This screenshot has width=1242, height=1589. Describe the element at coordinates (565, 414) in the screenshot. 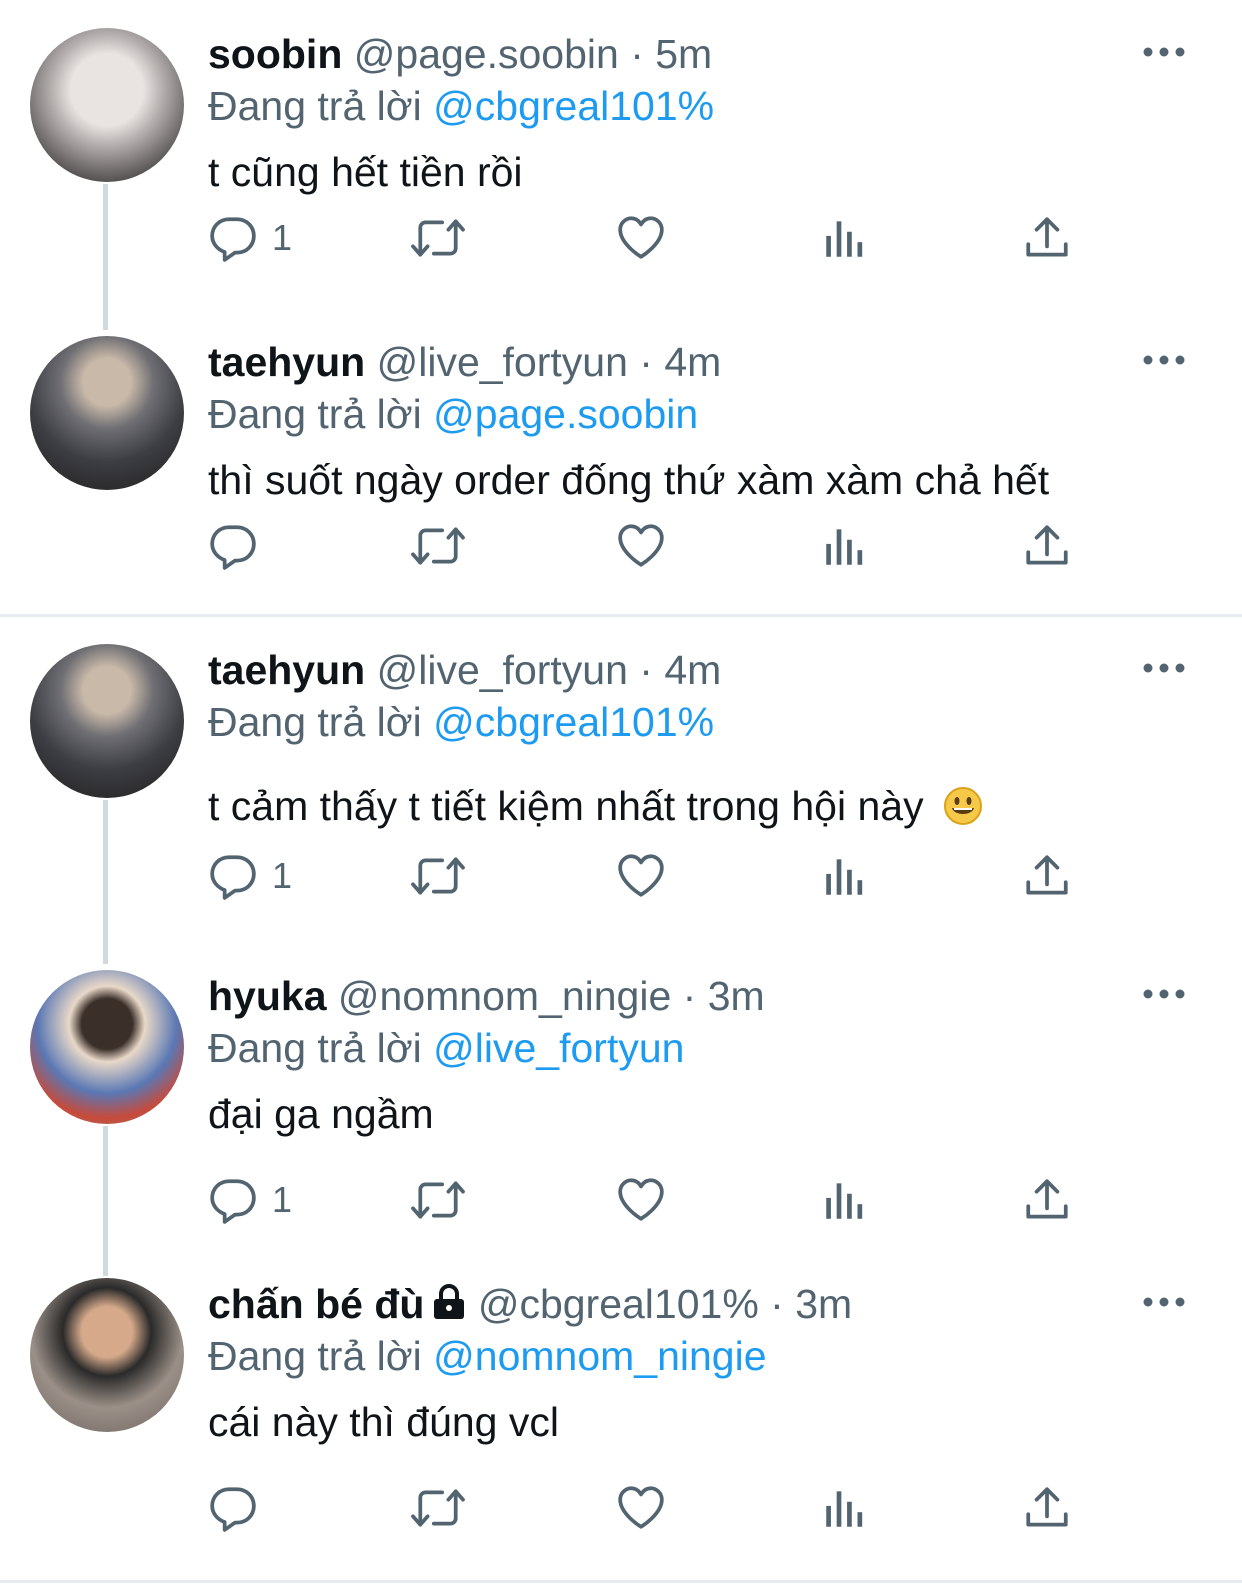

I see `mention-link: @page.soobin` at that location.